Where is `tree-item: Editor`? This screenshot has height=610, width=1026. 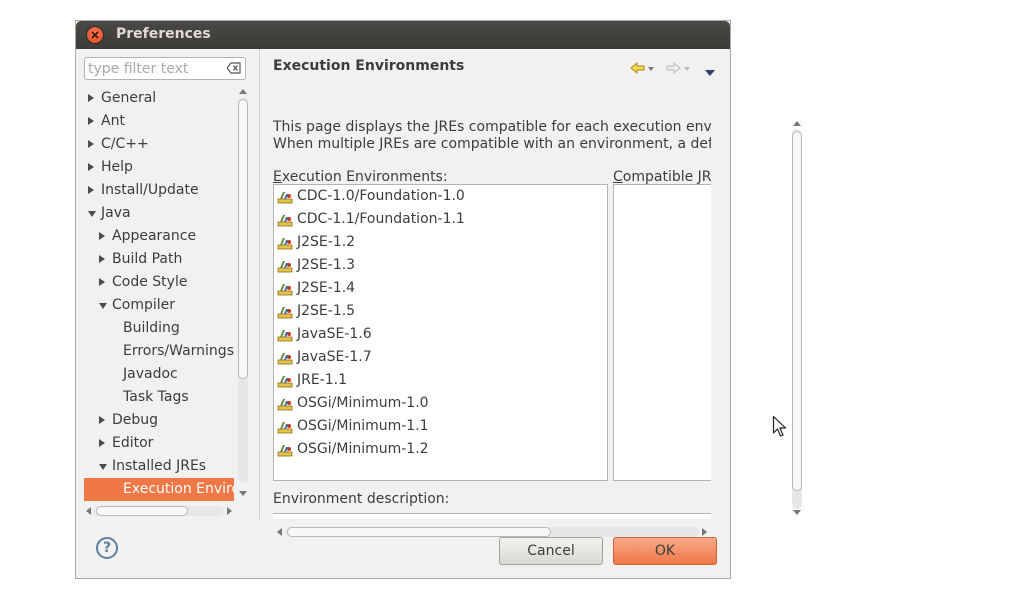 tree-item: Editor is located at coordinates (159, 443).